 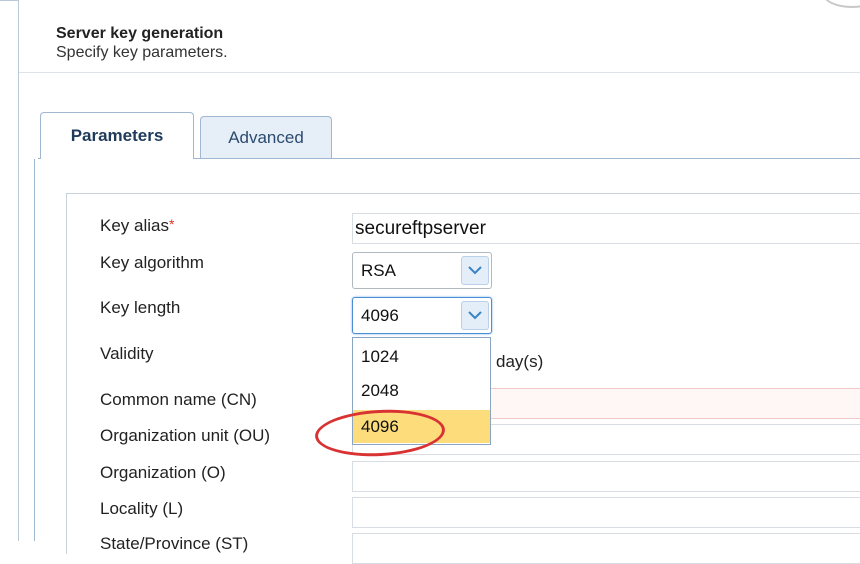 I want to click on tab-panel-border, so click(x=34, y=350).